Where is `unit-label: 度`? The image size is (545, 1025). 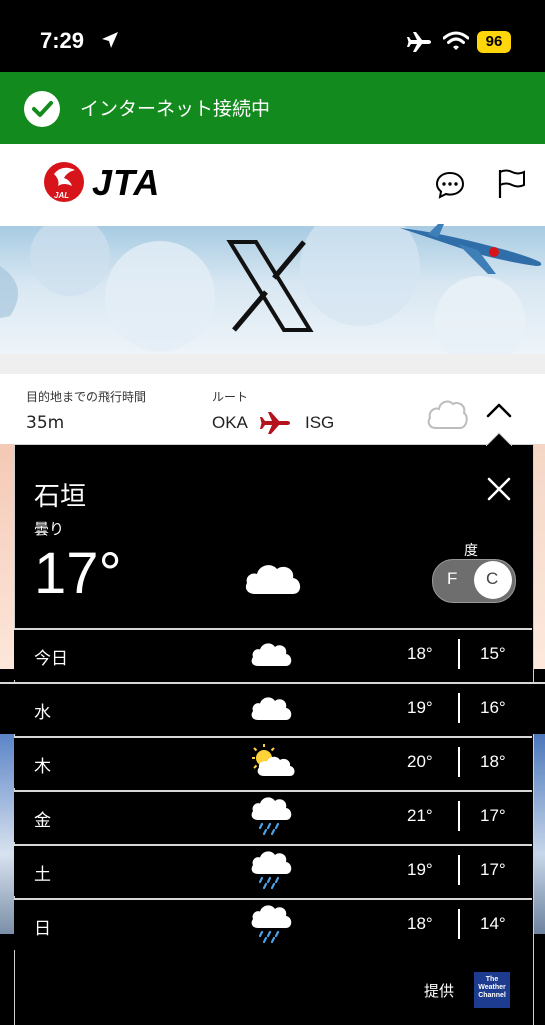
unit-label: 度 is located at coordinates (471, 551).